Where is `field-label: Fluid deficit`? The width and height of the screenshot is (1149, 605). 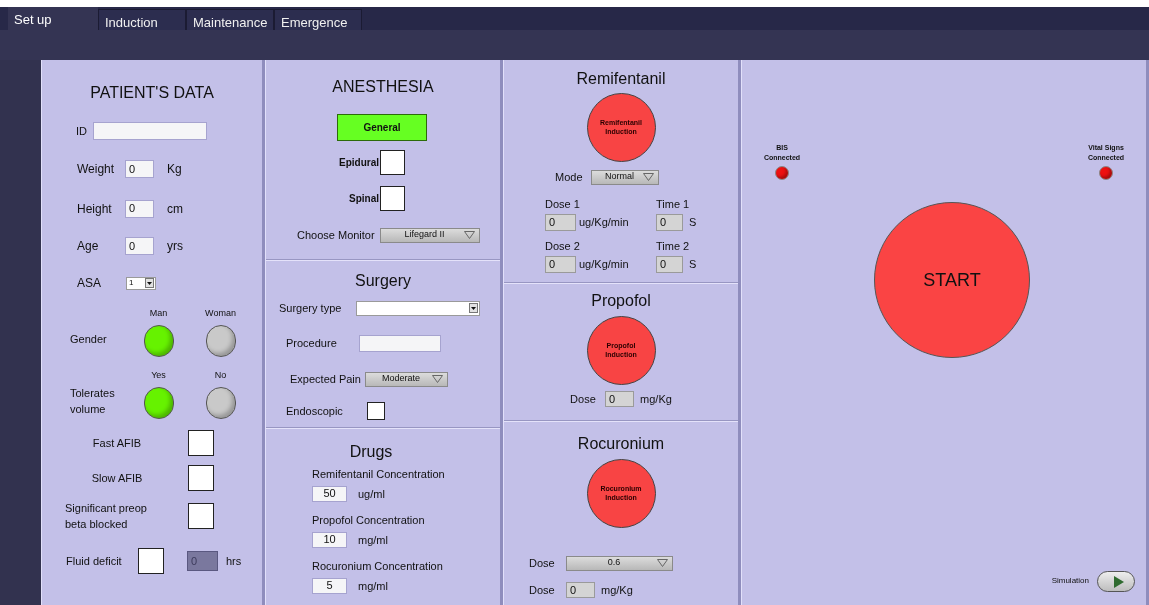
field-label: Fluid deficit is located at coordinates (94, 561).